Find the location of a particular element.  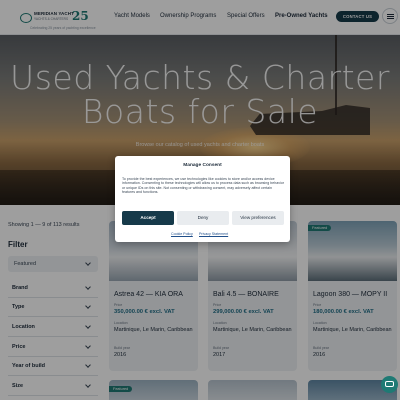

chat-bubble-icon is located at coordinates (389, 384).